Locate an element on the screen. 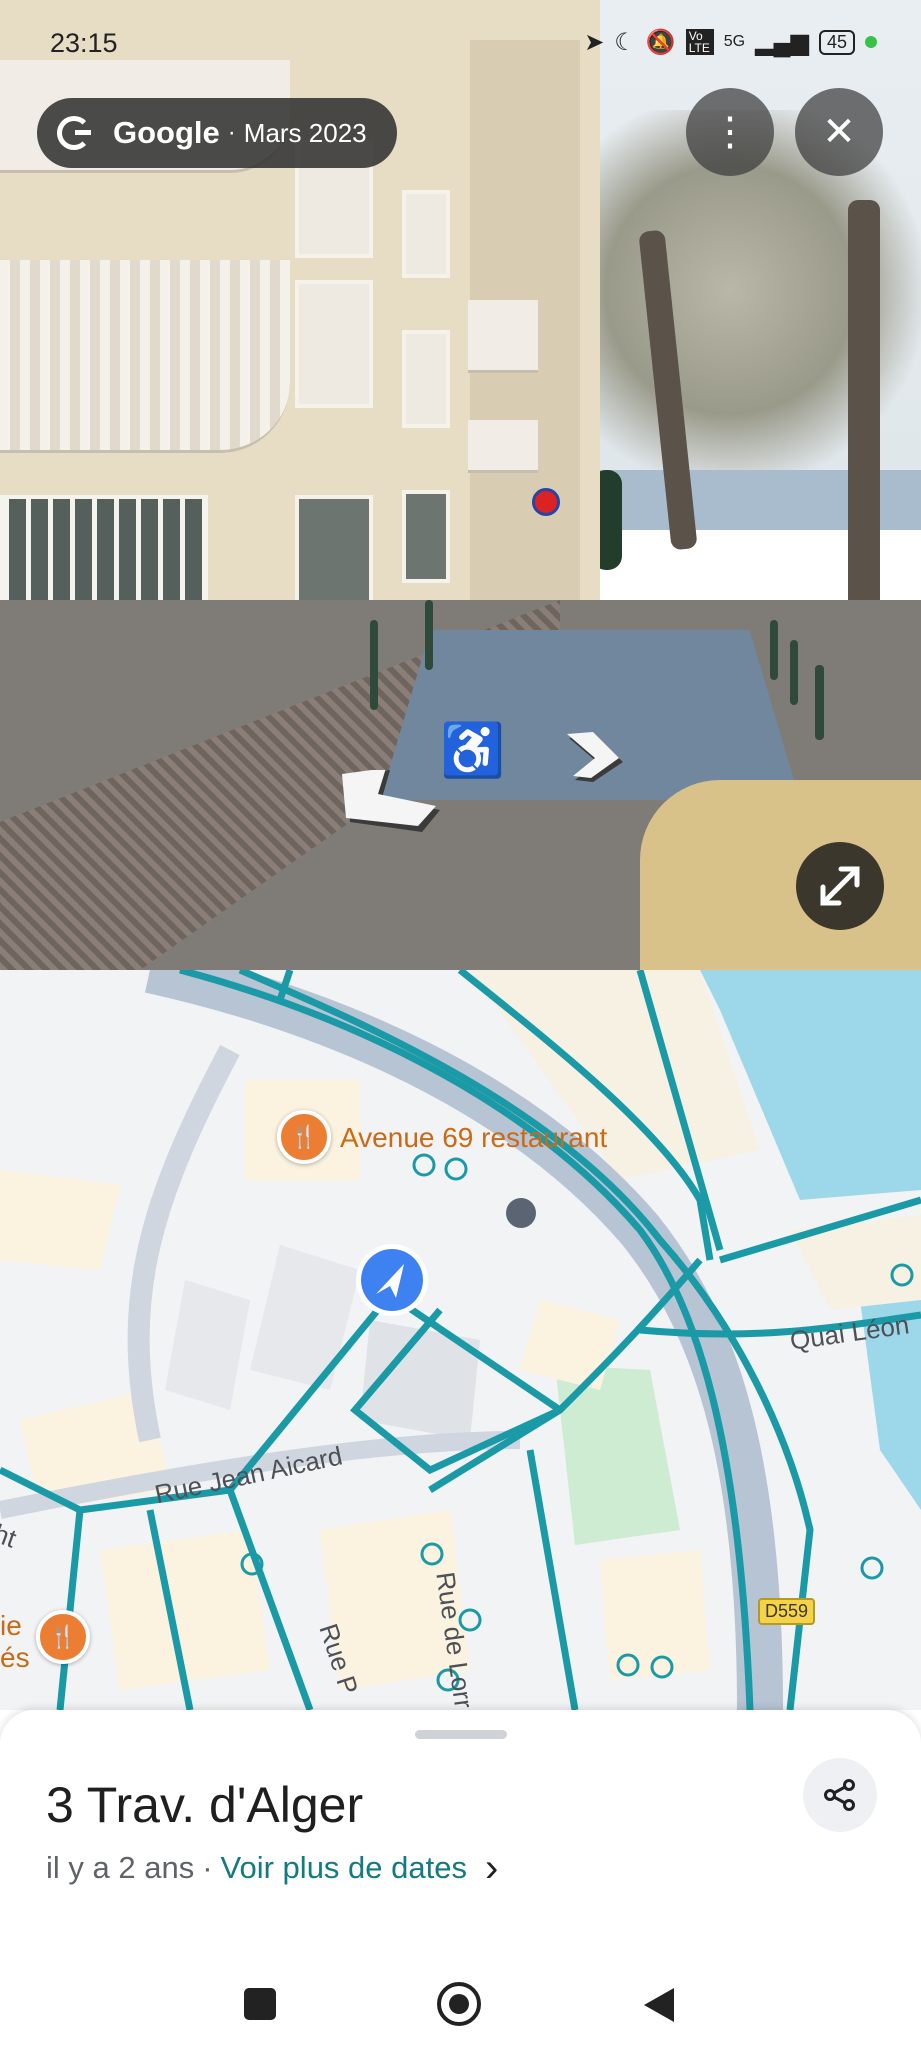 Image resolution: width=921 pixels, height=2048 pixels. status-icons: ➤ ☾ 🔕 Vo LTE 5G ▂▄▆ 45 is located at coordinates (730, 42).